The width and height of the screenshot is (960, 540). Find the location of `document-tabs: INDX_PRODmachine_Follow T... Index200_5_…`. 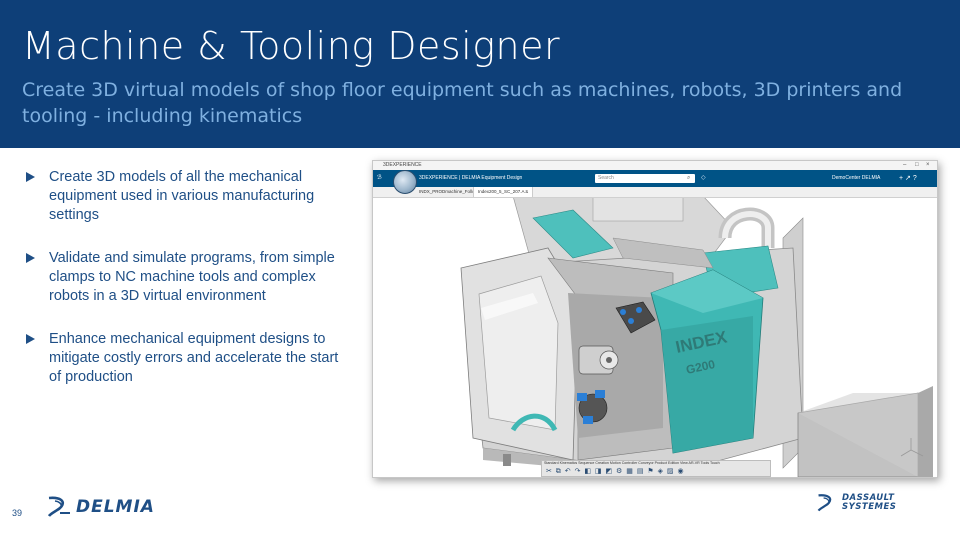

document-tabs: INDX_PRODmachine_Follow T... Index200_5_… is located at coordinates (655, 192).